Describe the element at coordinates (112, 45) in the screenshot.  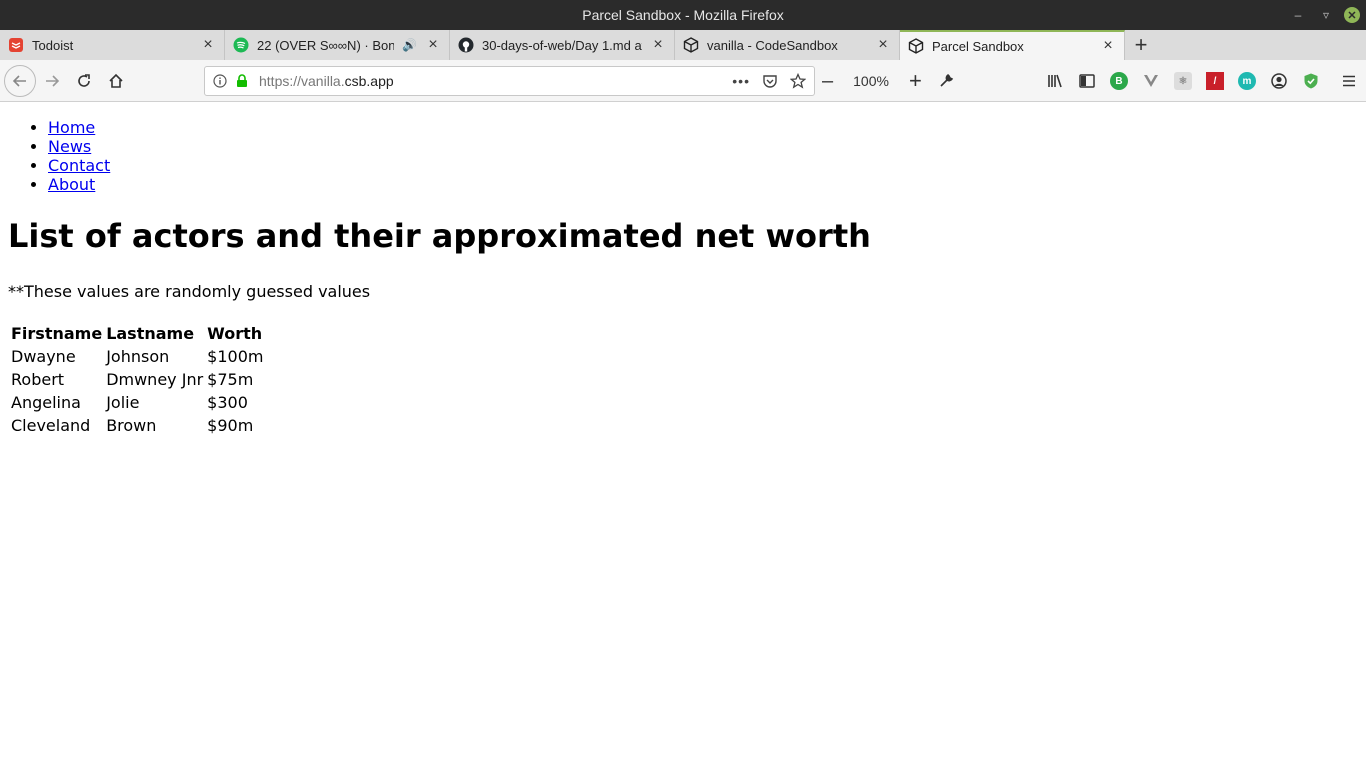
I see `tab-todoist: Todoist ×` at that location.